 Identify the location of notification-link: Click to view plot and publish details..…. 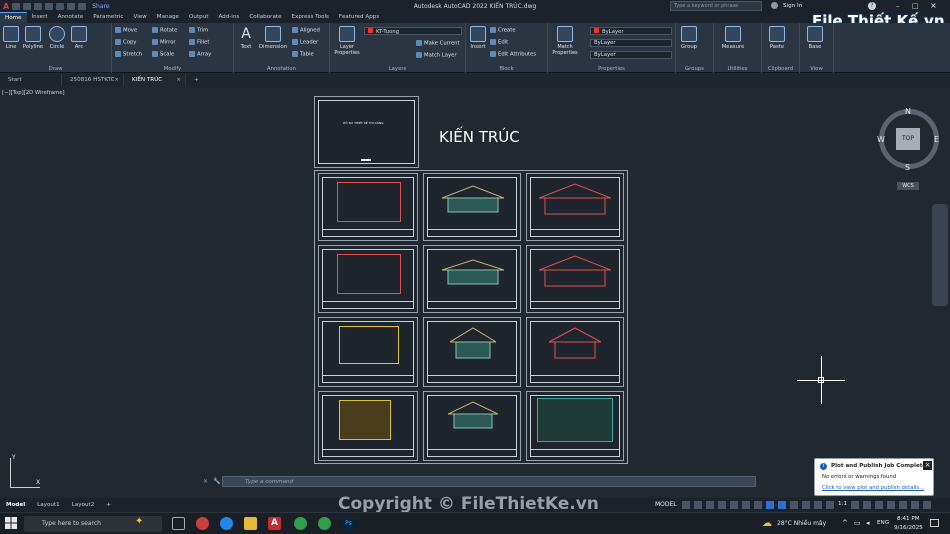
(873, 488).